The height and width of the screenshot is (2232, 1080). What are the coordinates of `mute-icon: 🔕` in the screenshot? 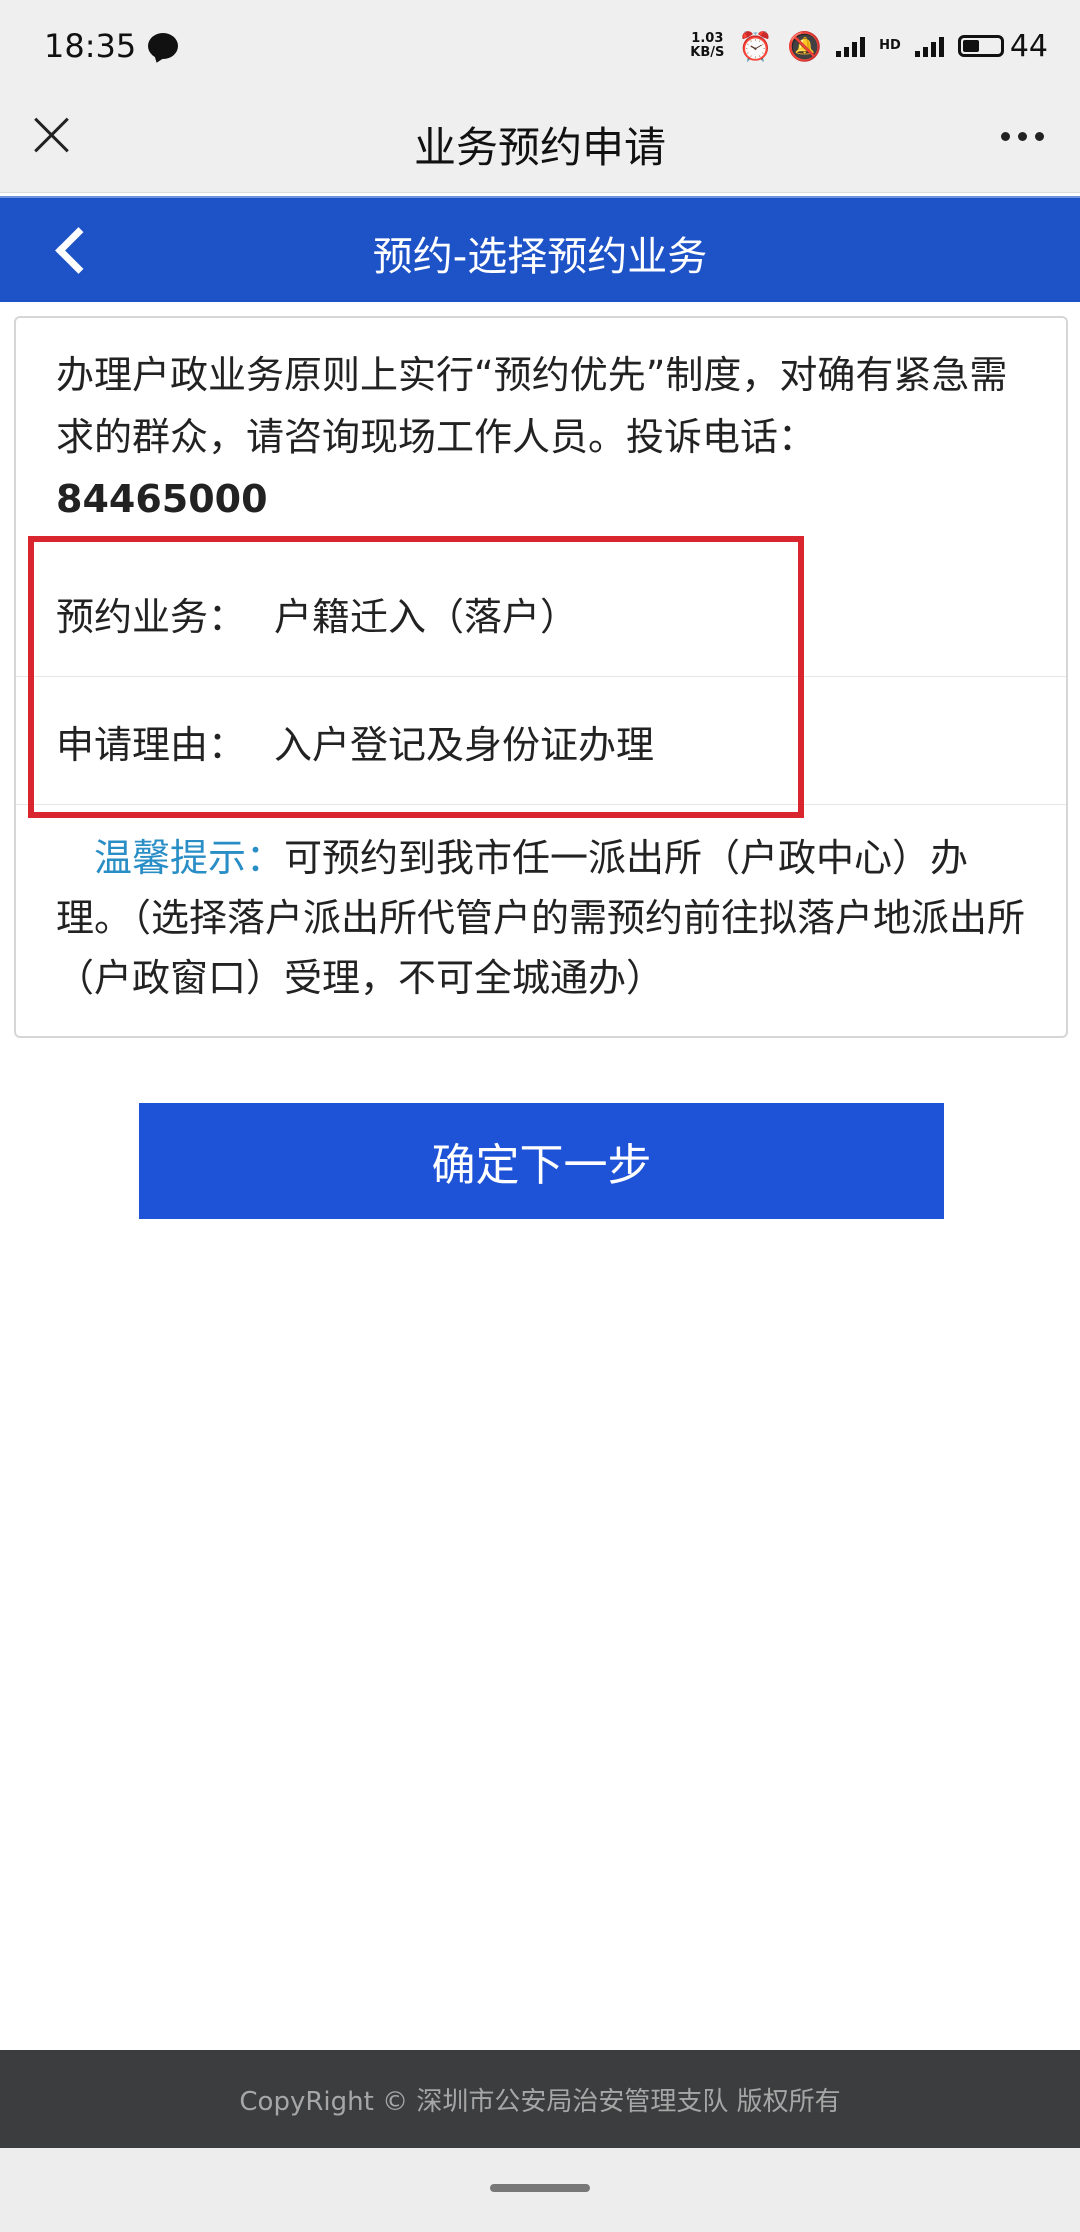 It's located at (805, 46).